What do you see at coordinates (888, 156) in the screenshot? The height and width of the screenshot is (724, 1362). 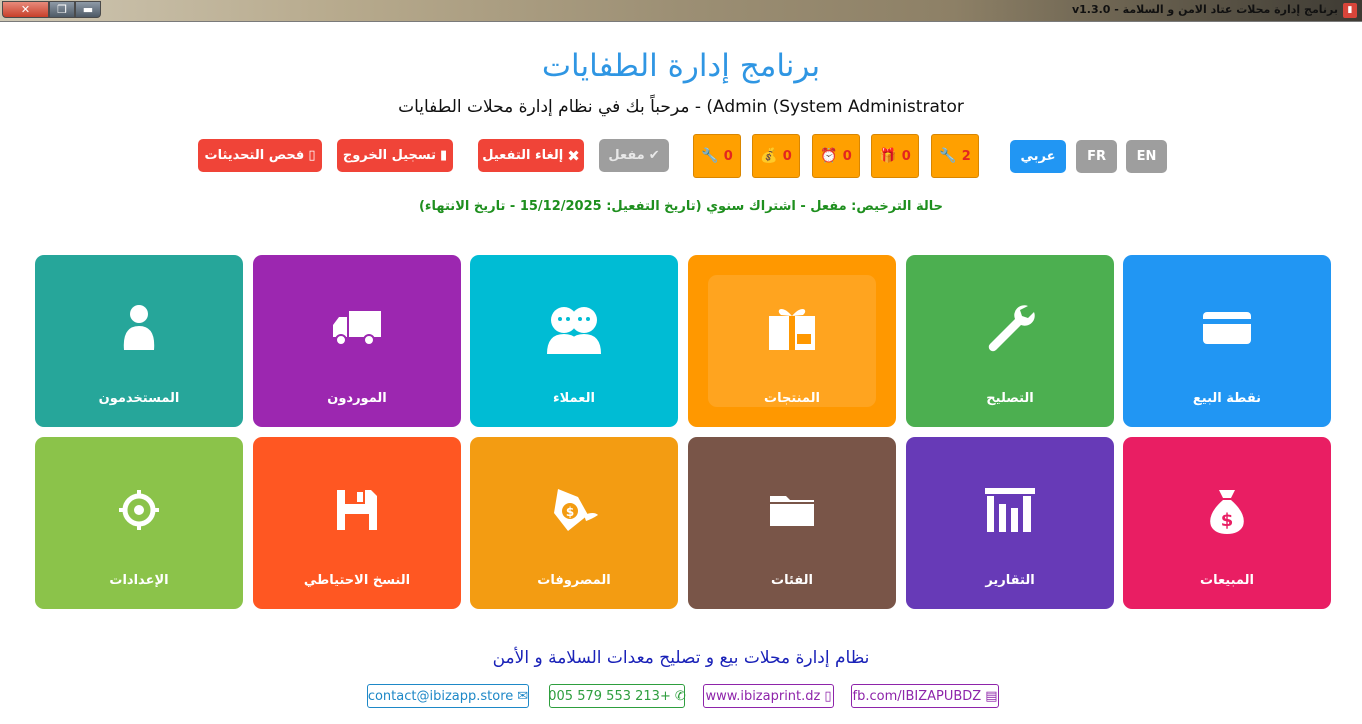 I see `gift-icon: 🎁` at bounding box center [888, 156].